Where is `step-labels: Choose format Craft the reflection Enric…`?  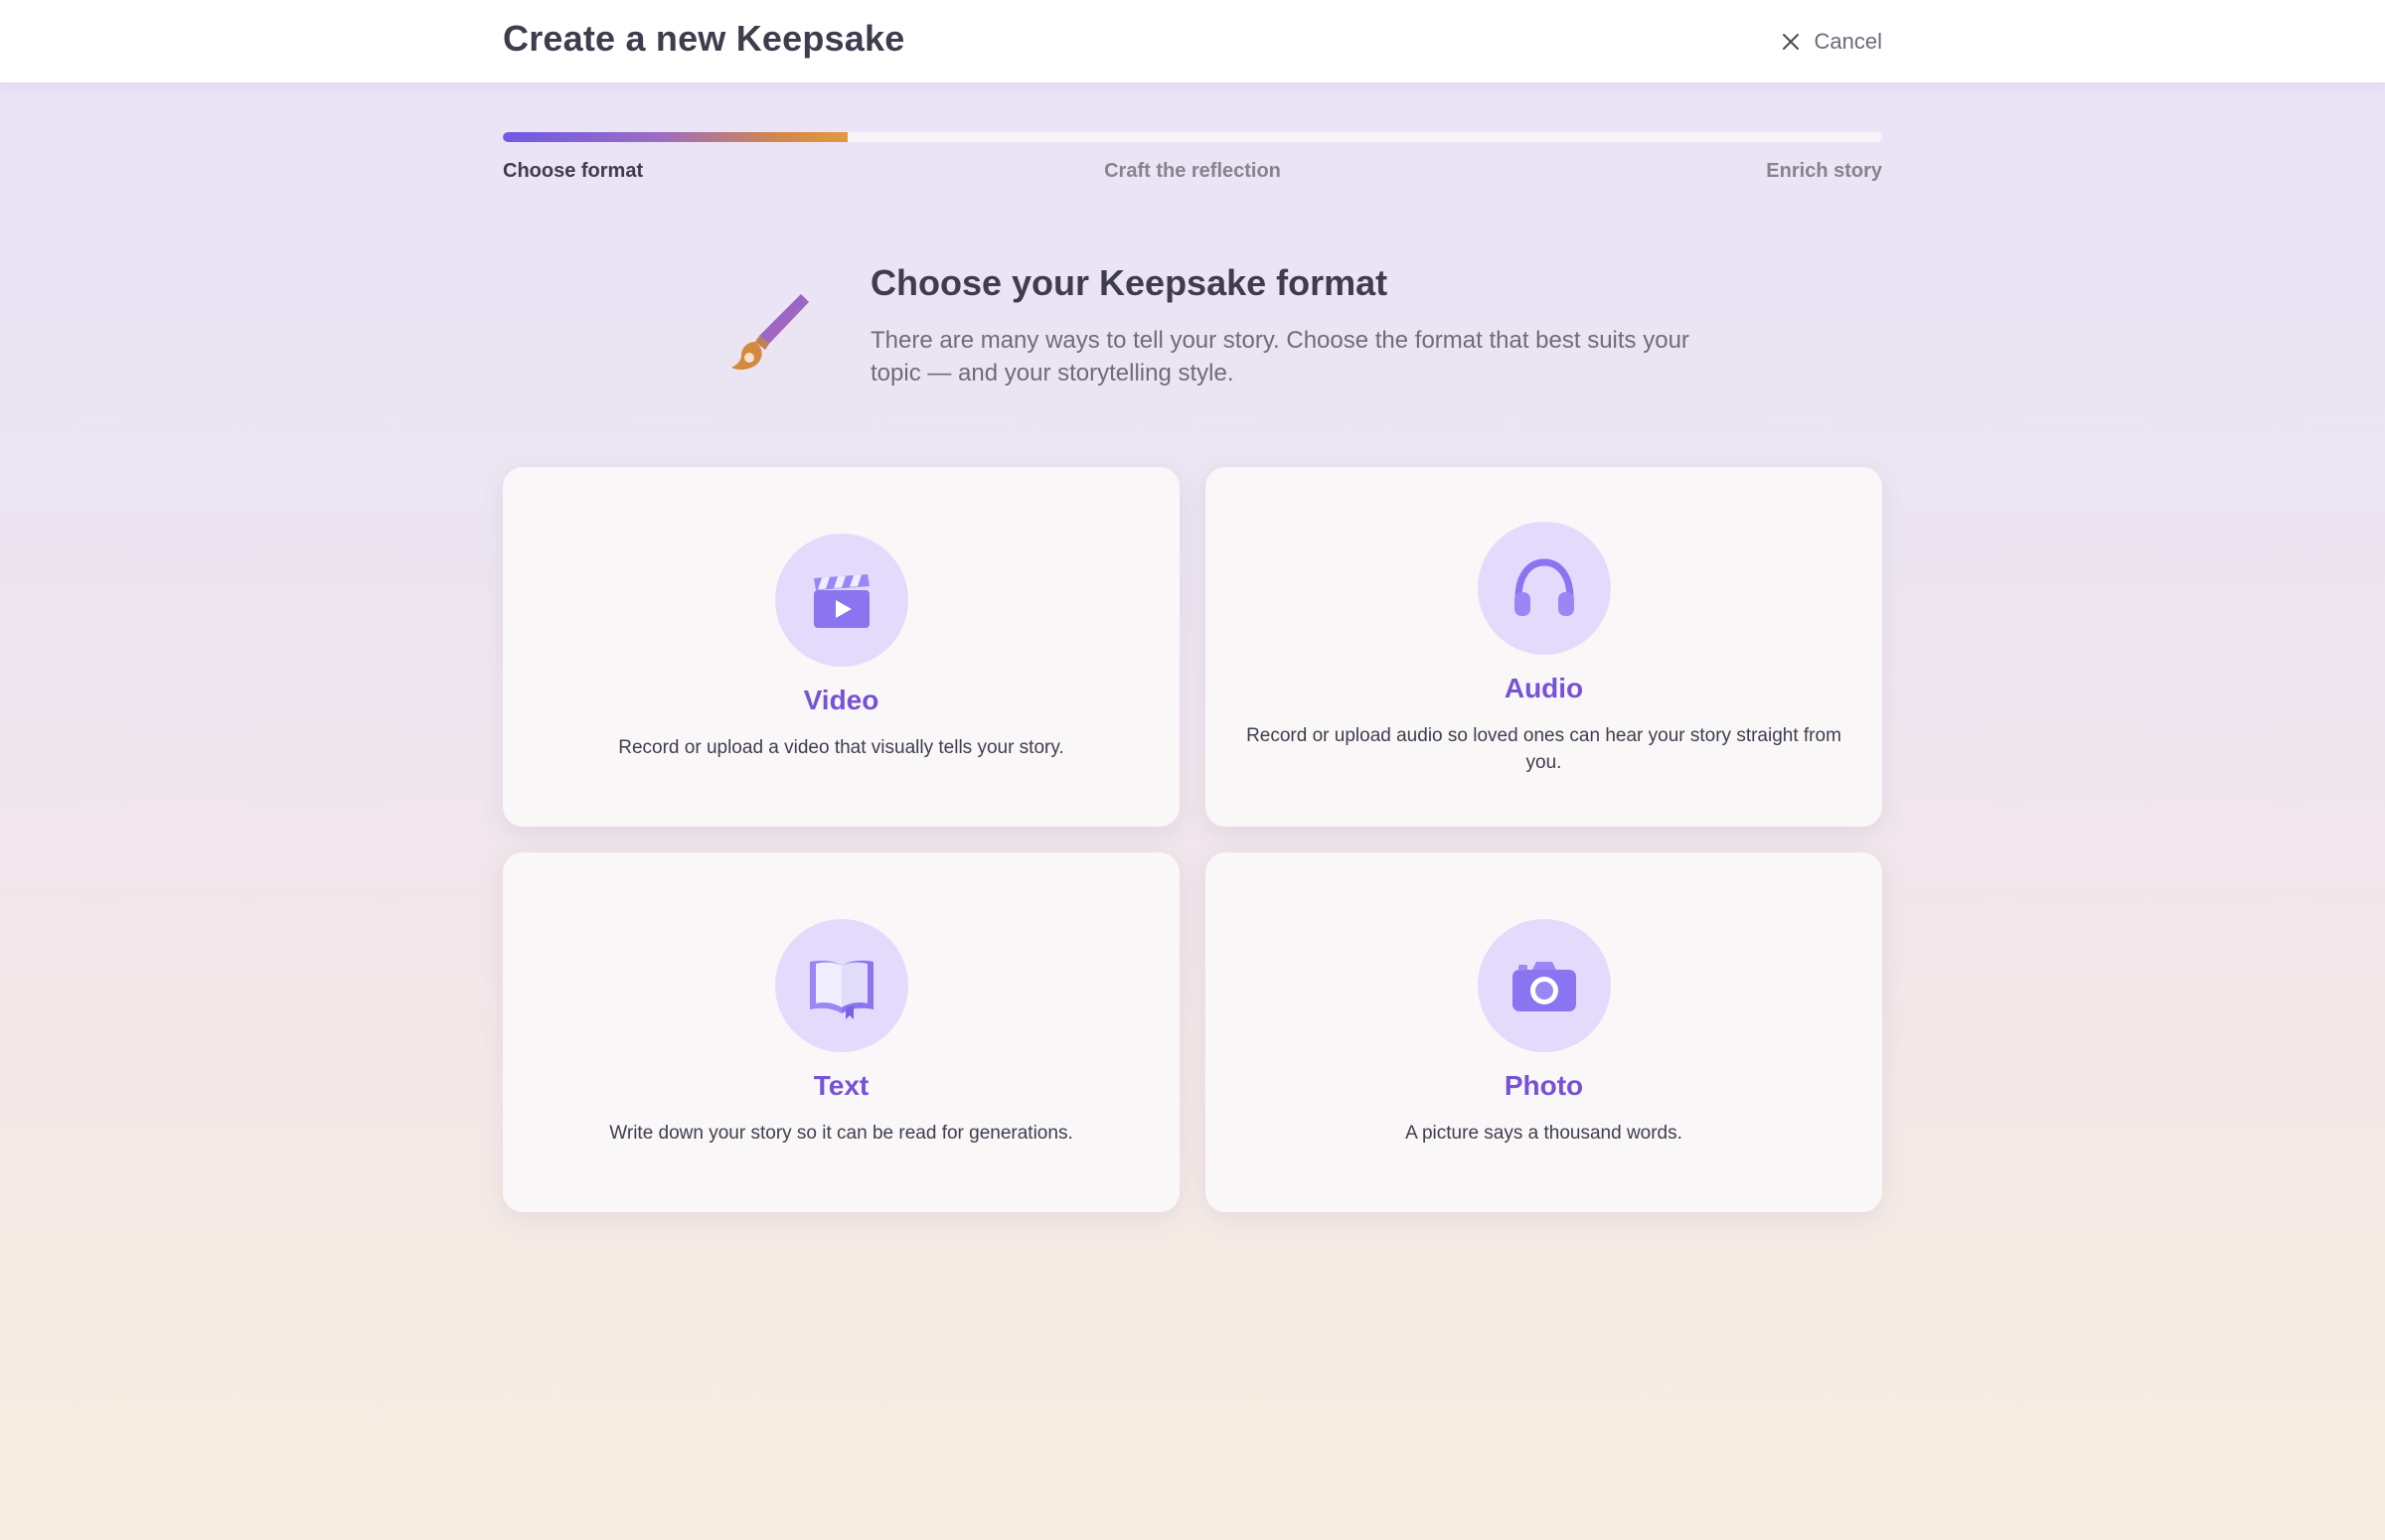
step-labels: Choose format Craft the reflection Enric… is located at coordinates (1192, 175).